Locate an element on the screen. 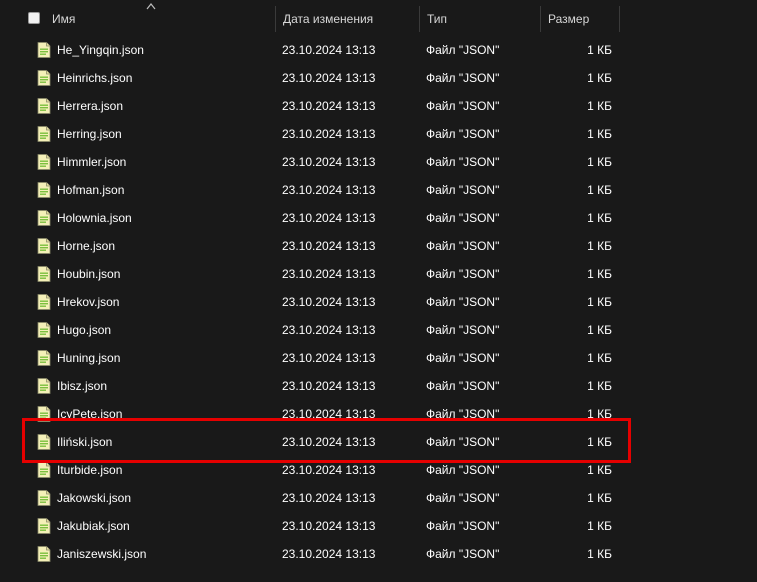 This screenshot has width=757, height=582. file-name: Hugo.json is located at coordinates (84, 330).